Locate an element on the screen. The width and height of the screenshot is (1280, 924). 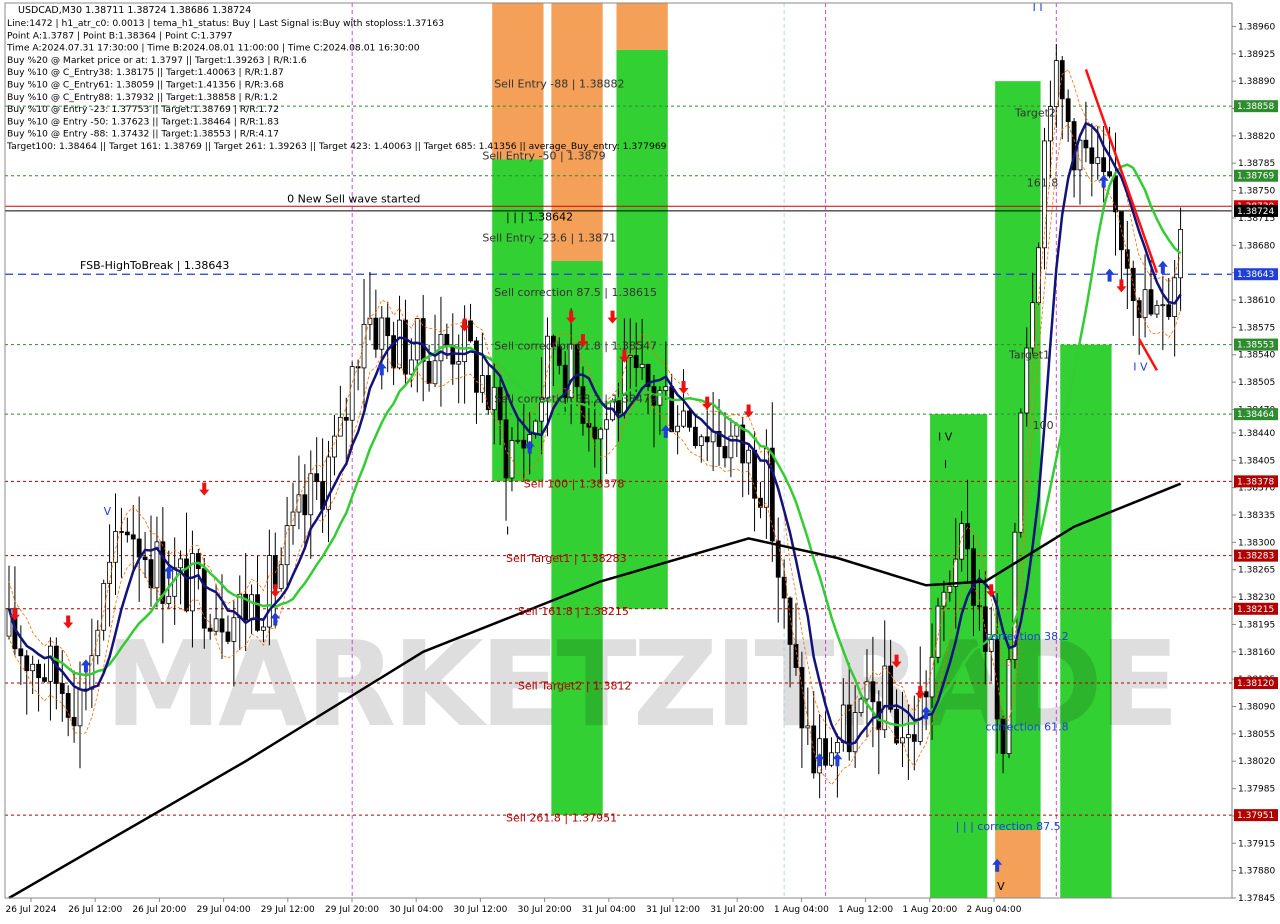
chart-annotation: V is located at coordinates (1001, 886).